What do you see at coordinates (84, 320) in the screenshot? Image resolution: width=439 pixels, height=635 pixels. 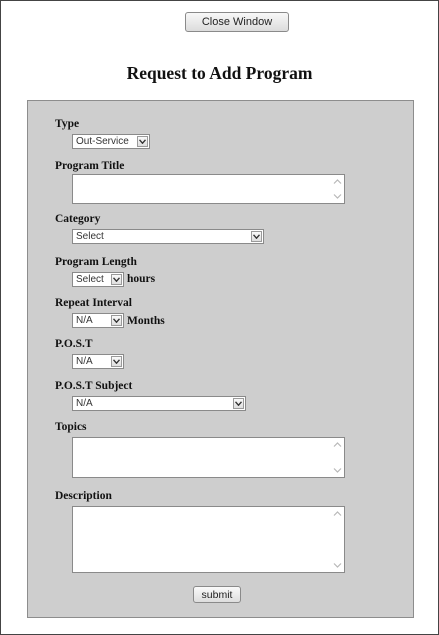 I see `repeat-interval-select-value: N/A` at bounding box center [84, 320].